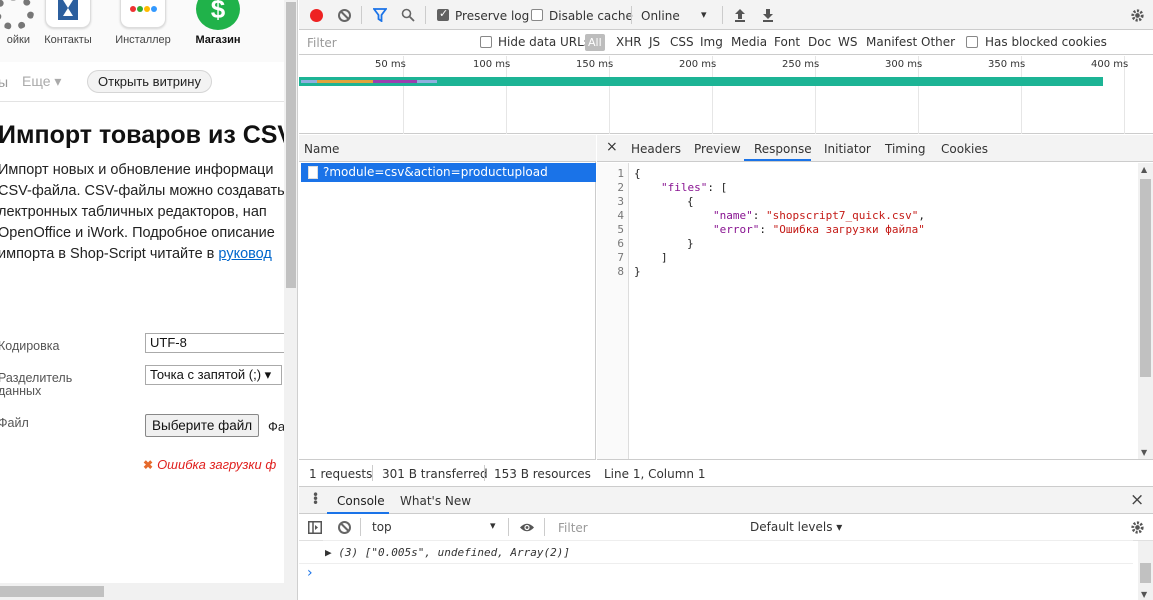 The image size is (1153, 600). What do you see at coordinates (595, 64) in the screenshot?
I see `tick-label: 150 ms` at bounding box center [595, 64].